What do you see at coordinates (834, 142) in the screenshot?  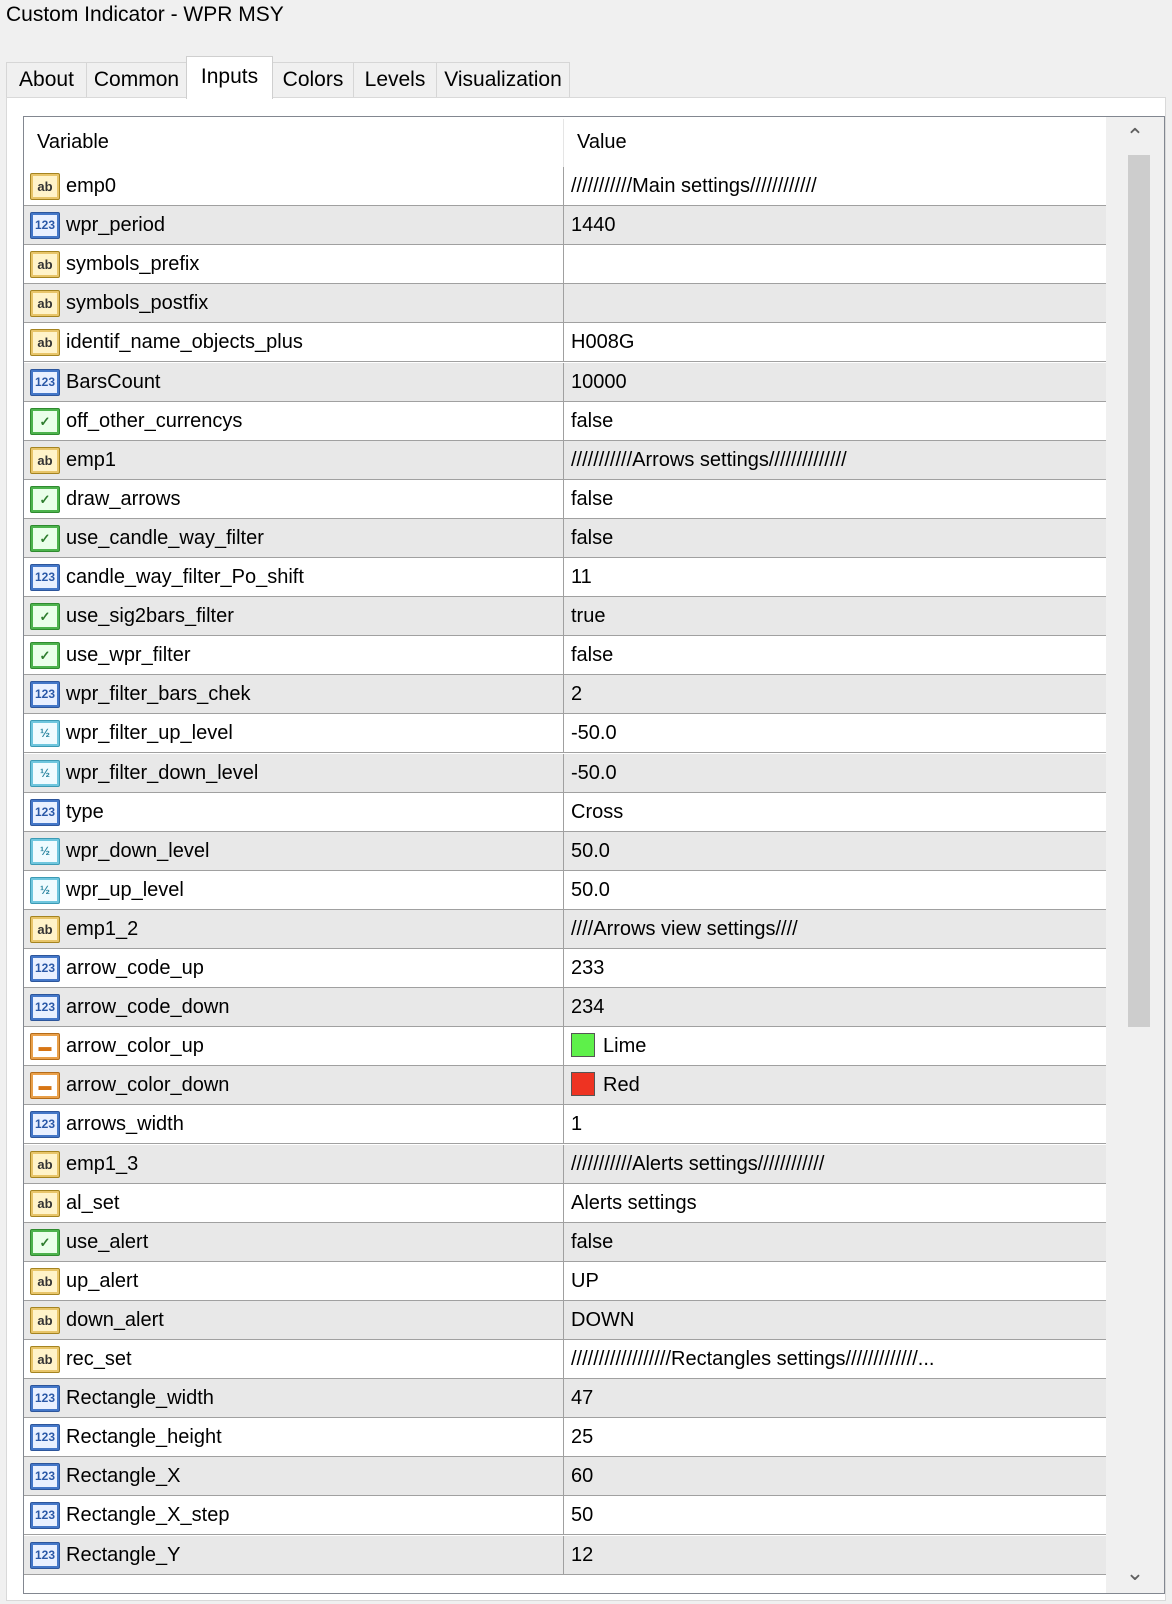 I see `column-header-value: Value` at bounding box center [834, 142].